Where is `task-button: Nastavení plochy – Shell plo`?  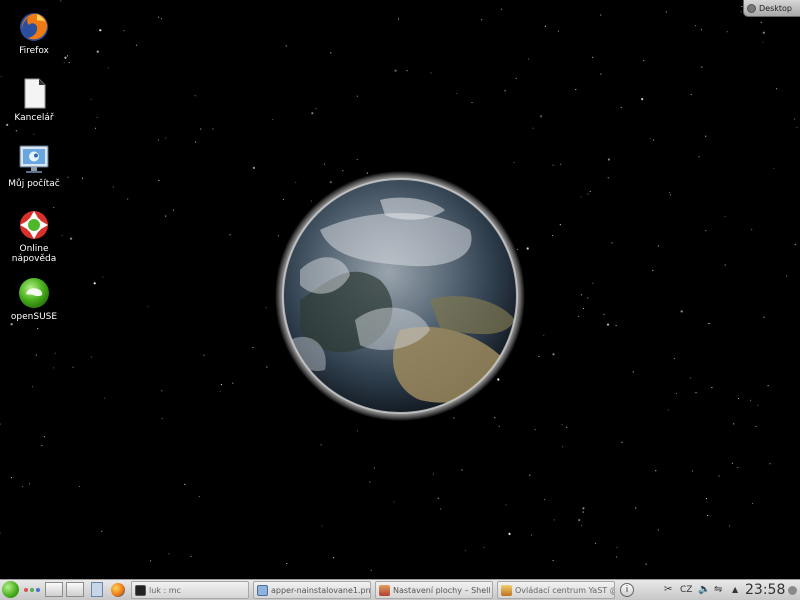 task-button: Nastavení plochy – Shell plo is located at coordinates (434, 590).